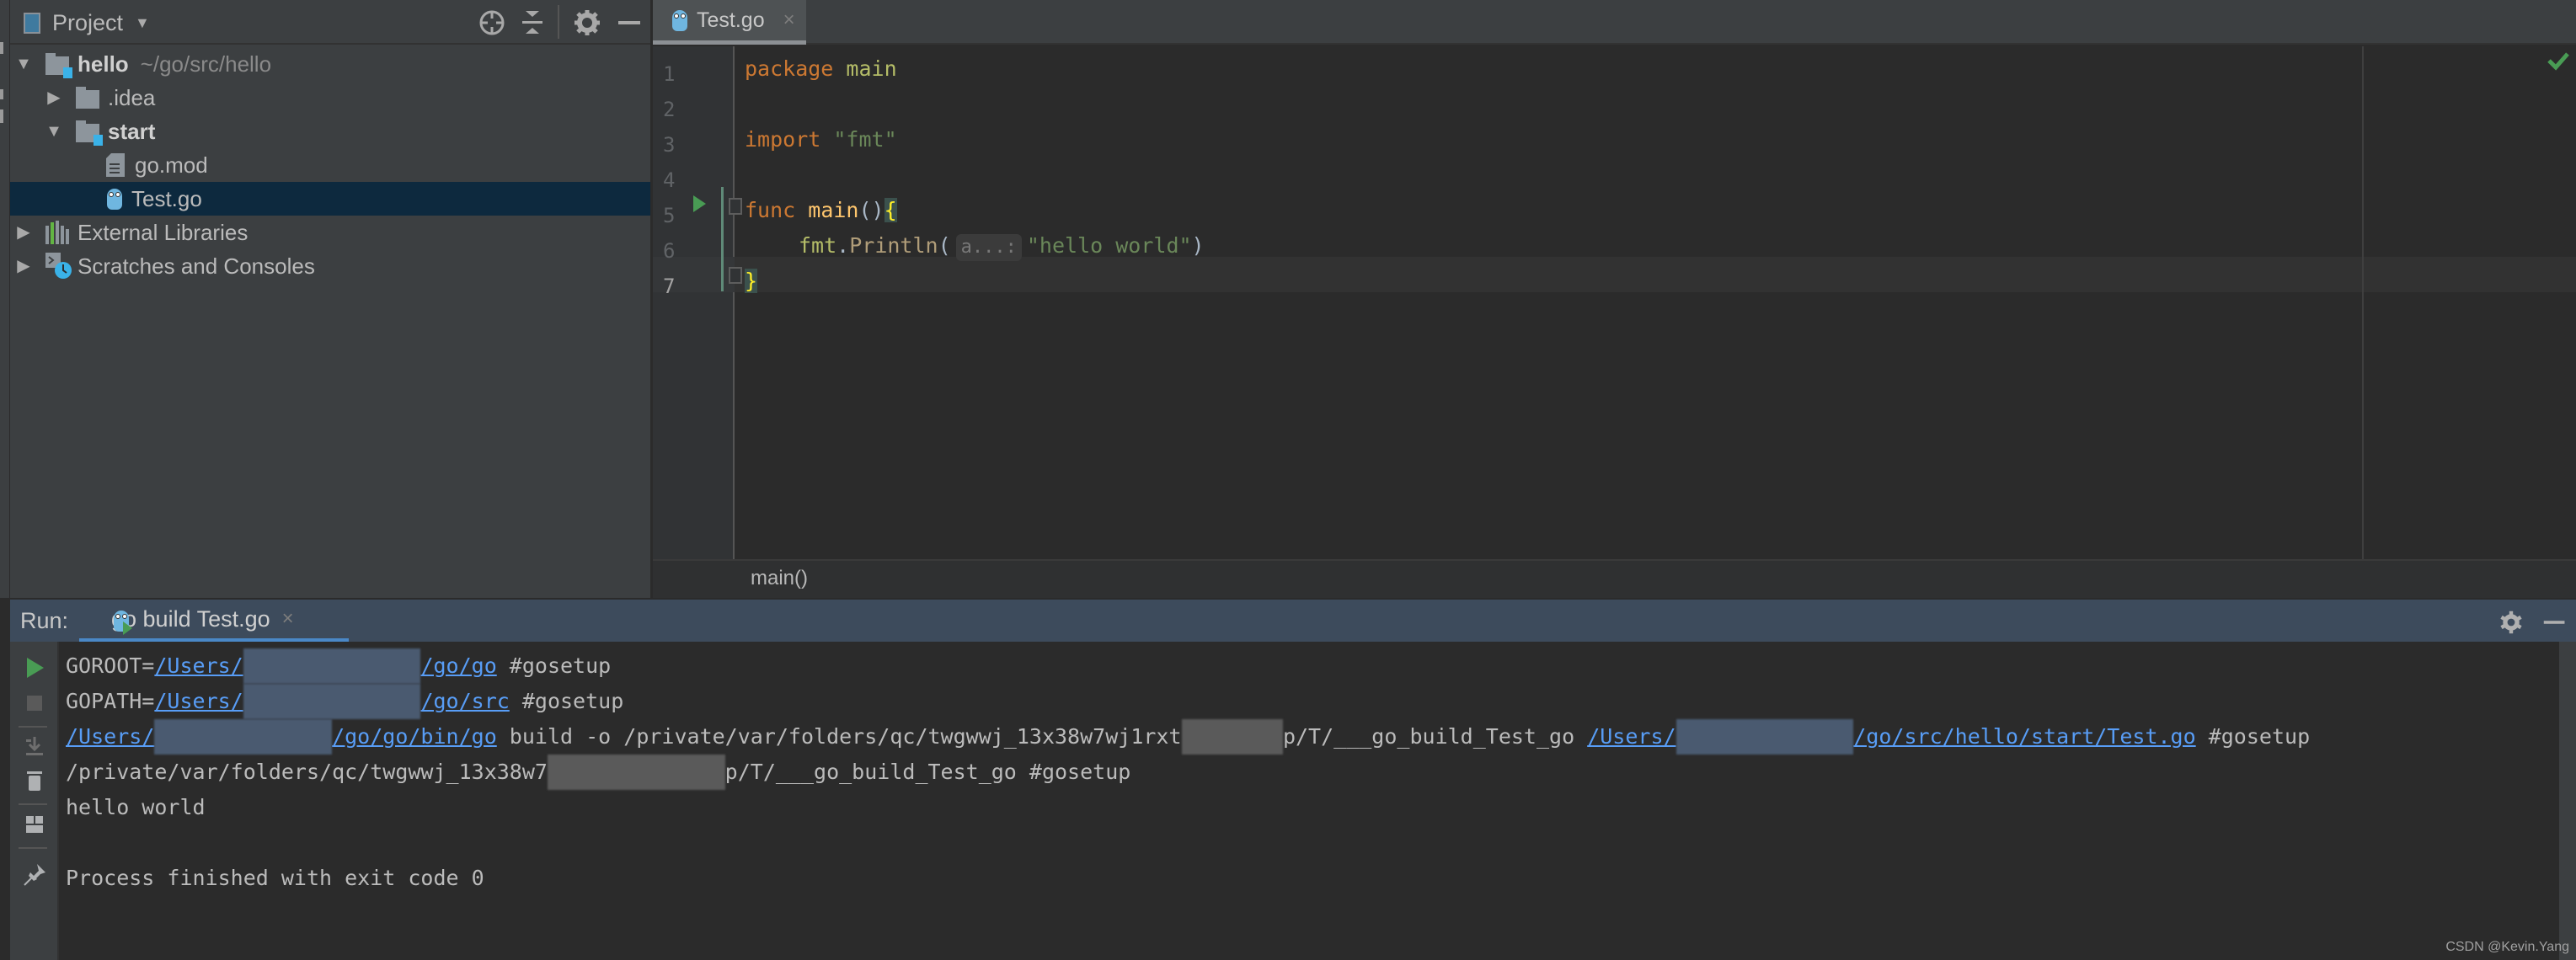 The height and width of the screenshot is (960, 2576). I want to click on editor-gutter, so click(694, 302).